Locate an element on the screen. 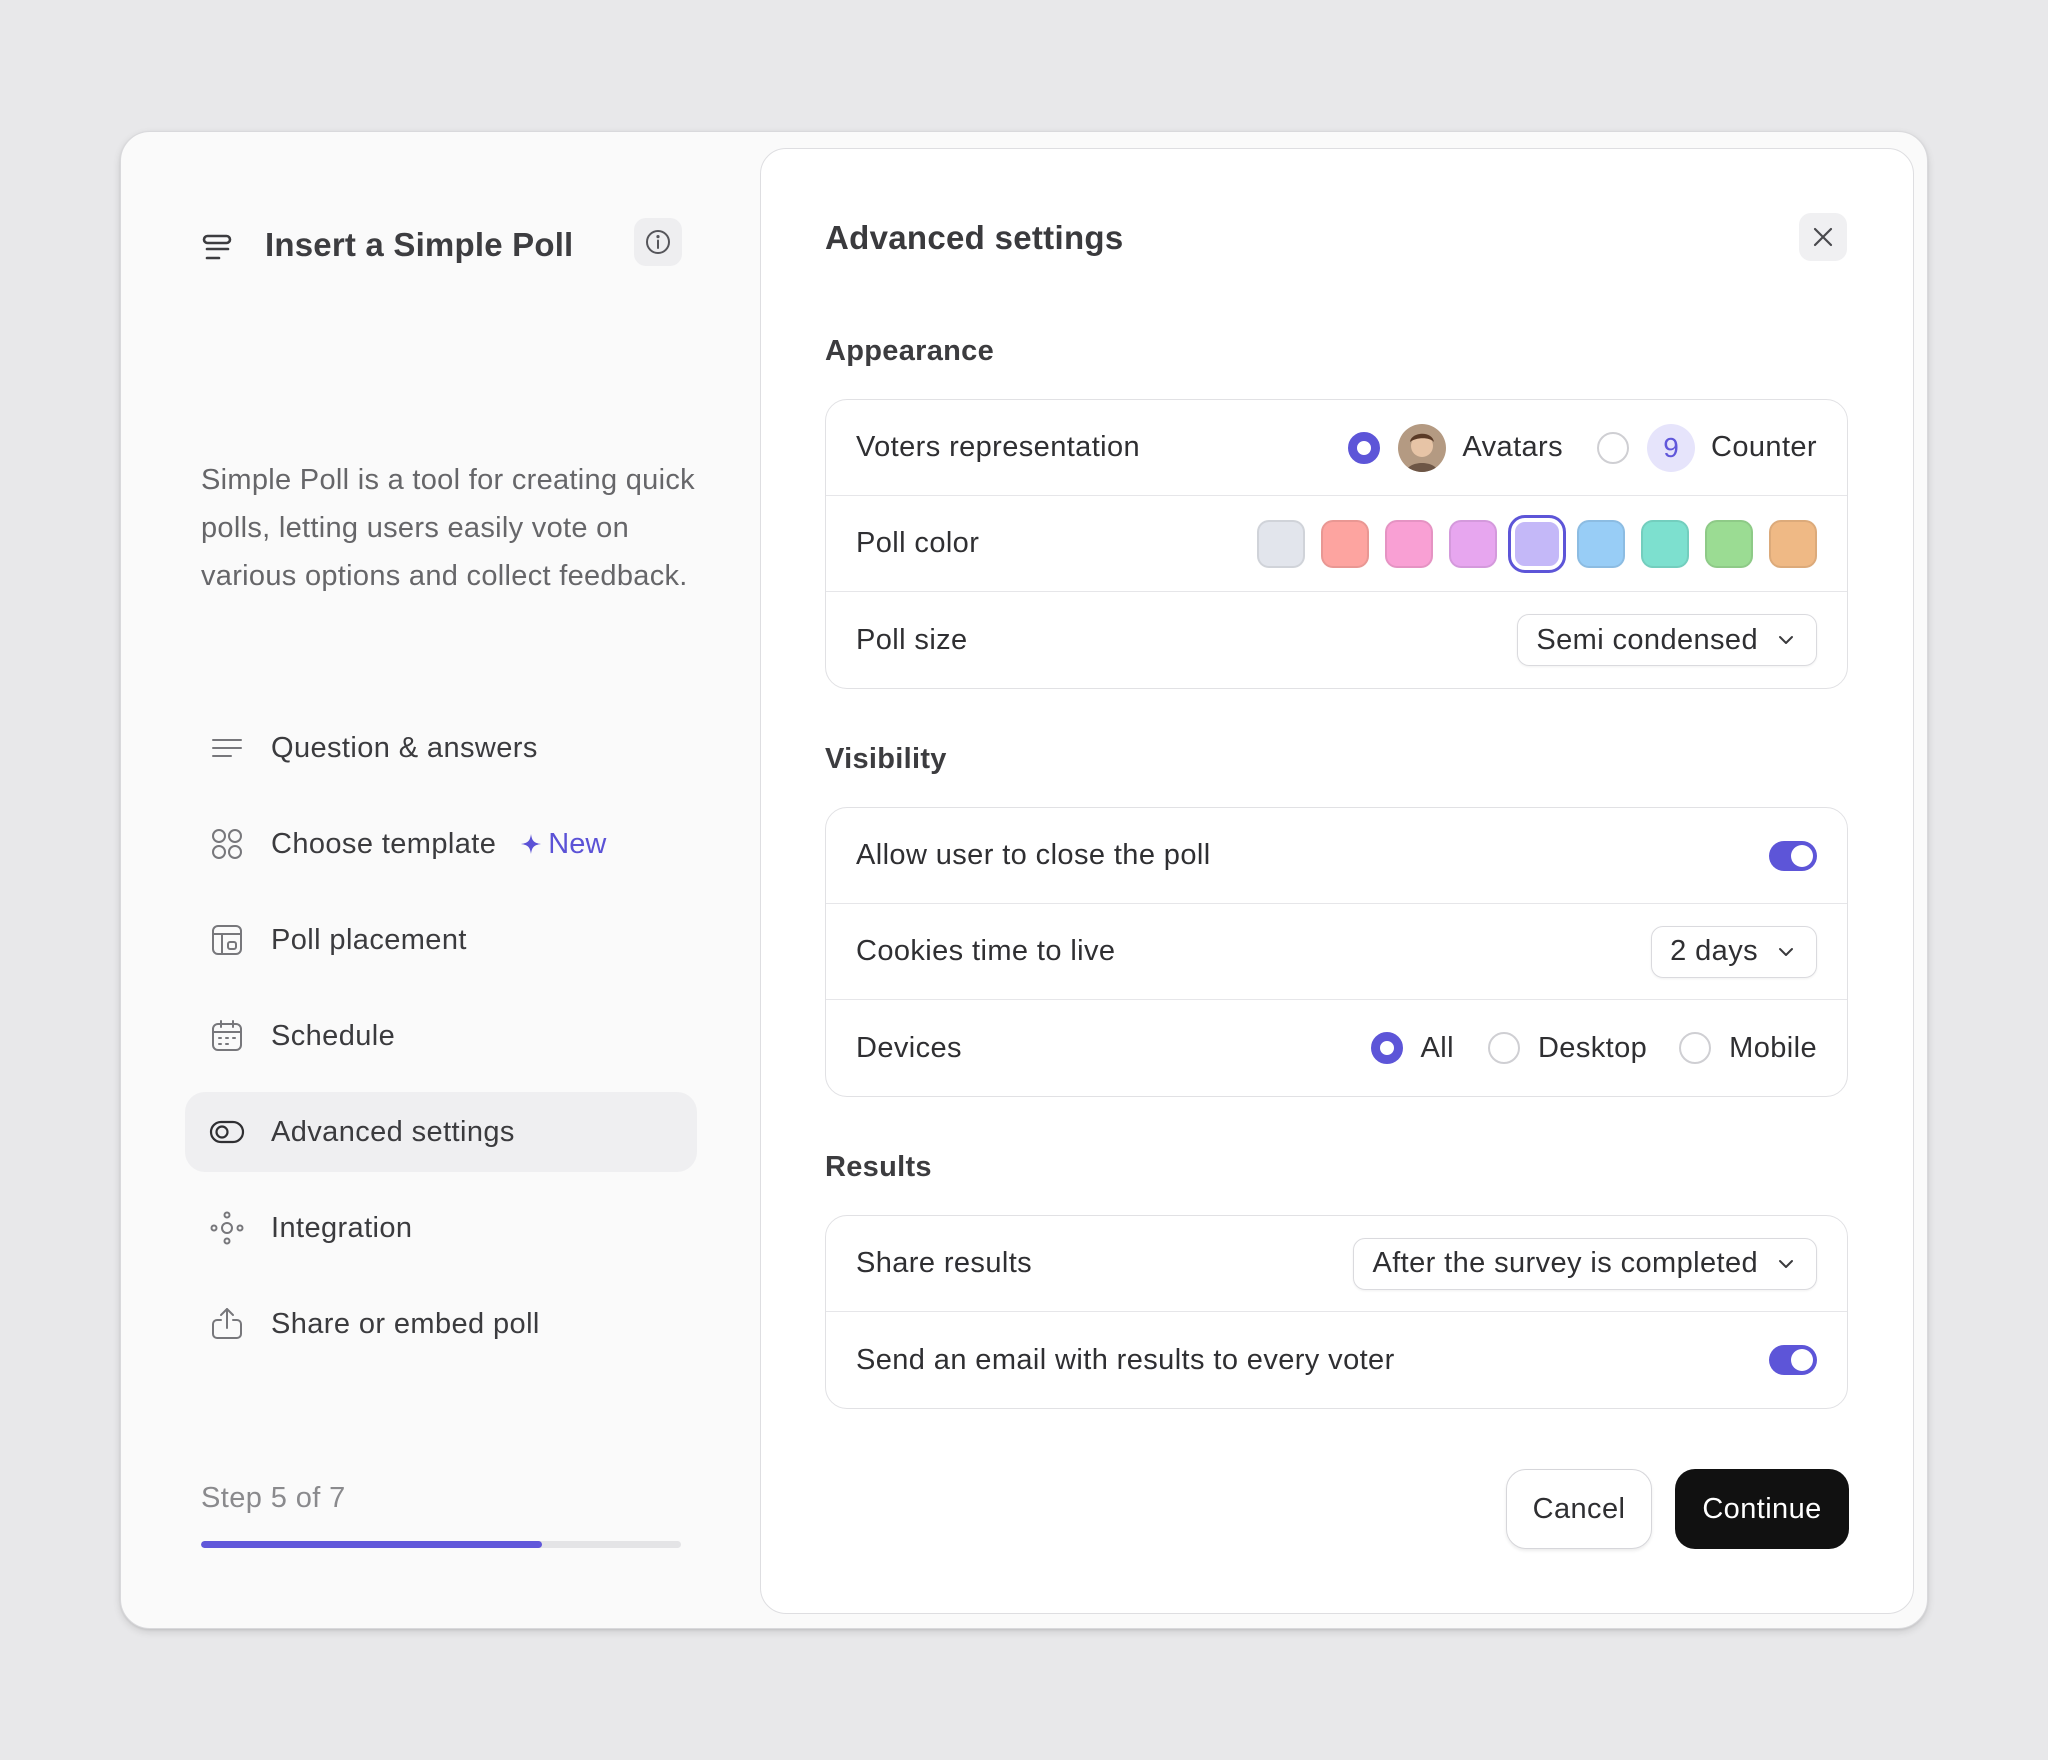 The height and width of the screenshot is (1760, 2048). poll-logo-icon is located at coordinates (217, 247).